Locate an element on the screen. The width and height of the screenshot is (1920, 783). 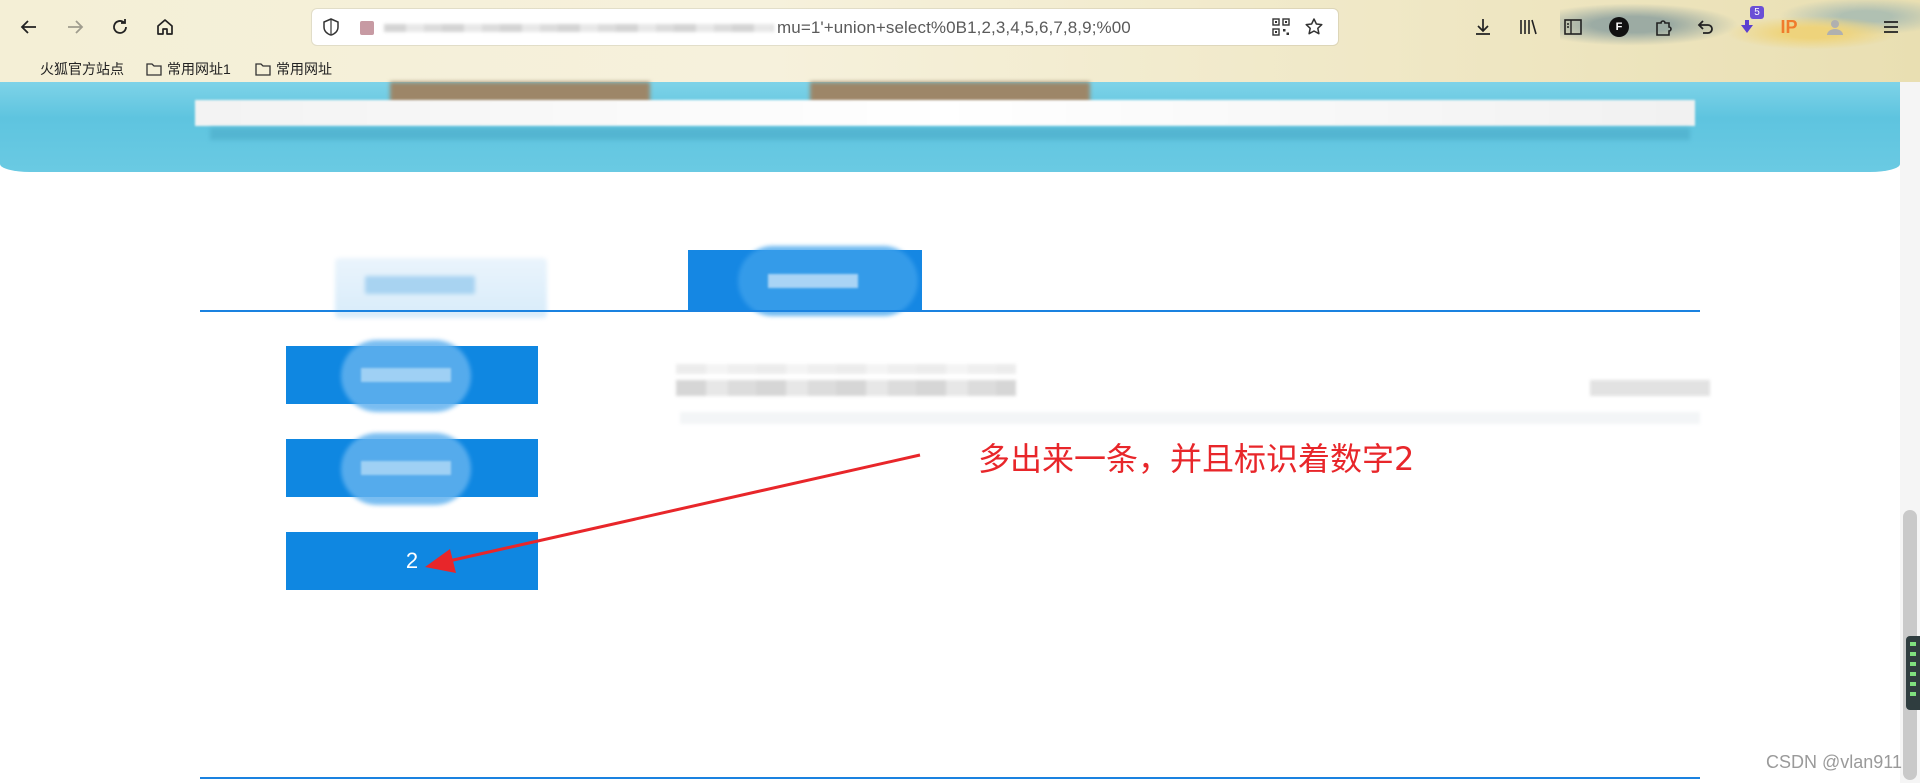
ip-extension-button: IP is located at coordinates (1789, 27).